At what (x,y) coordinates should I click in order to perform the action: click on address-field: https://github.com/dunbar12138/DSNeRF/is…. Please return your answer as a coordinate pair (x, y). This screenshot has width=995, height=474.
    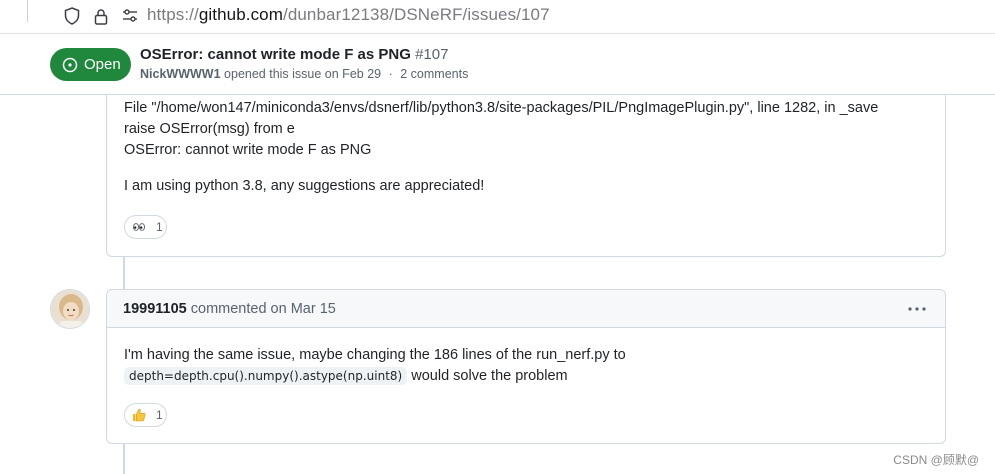
    Looking at the image, I should click on (348, 15).